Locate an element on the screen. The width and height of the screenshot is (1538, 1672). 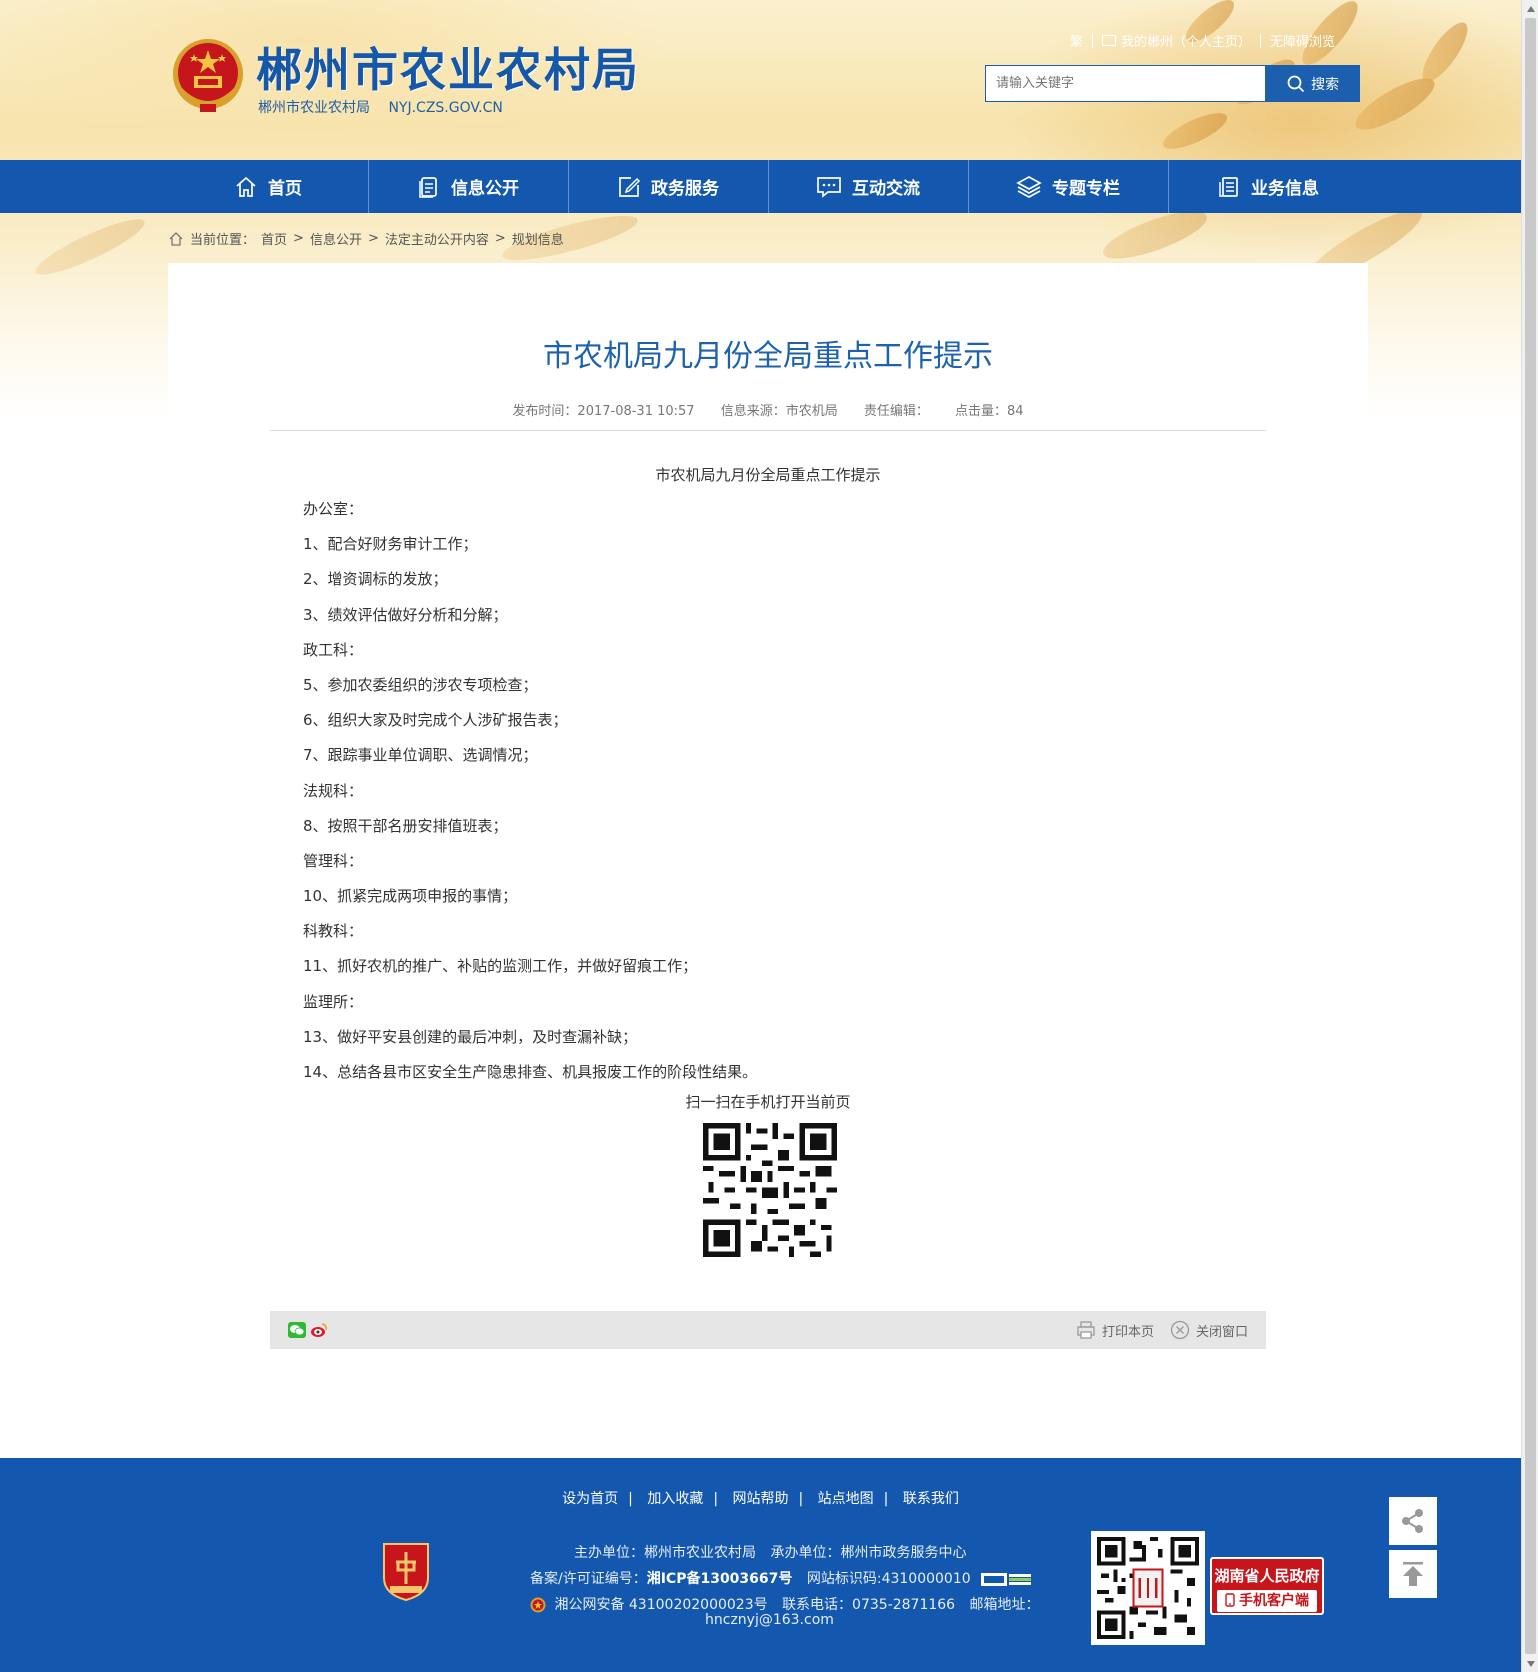
chat-icon is located at coordinates (829, 187).